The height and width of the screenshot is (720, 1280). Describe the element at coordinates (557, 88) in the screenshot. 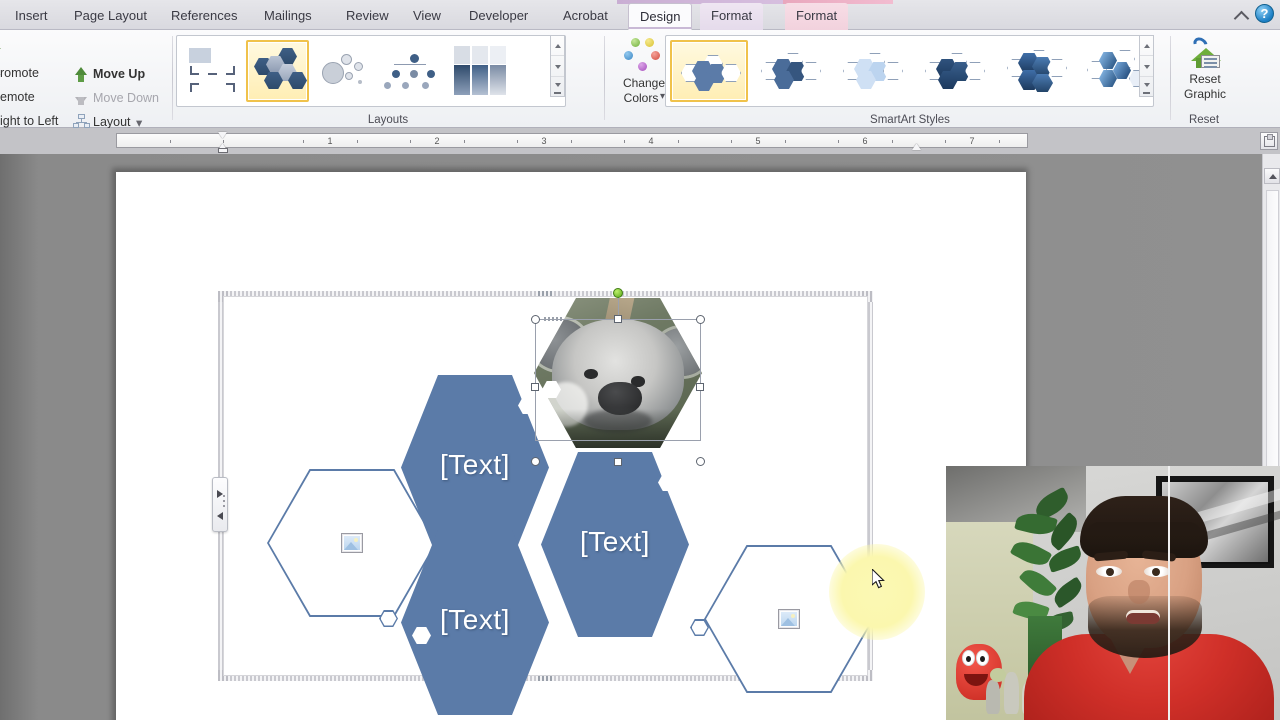

I see `layouts-more-icon` at that location.